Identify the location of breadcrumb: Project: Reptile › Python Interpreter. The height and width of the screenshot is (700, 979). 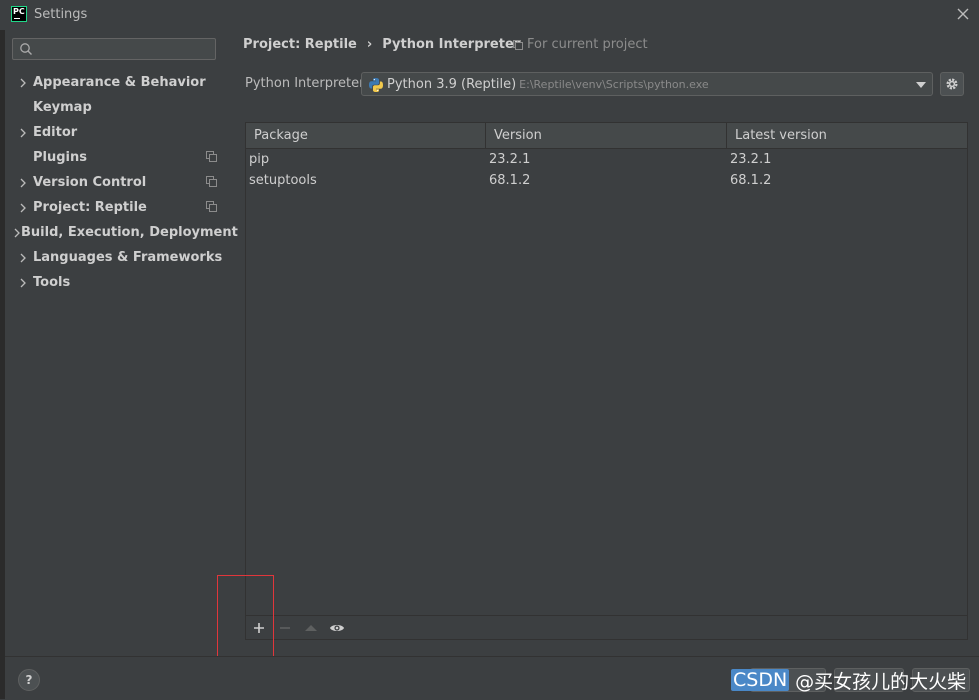
(381, 44).